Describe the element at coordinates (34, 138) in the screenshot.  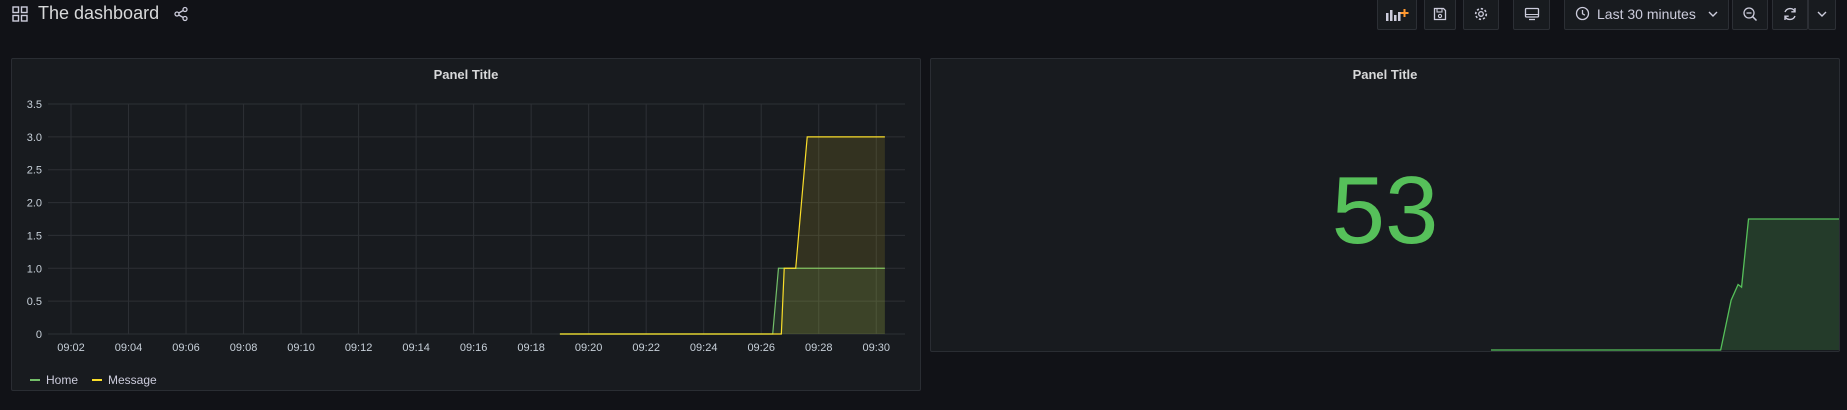
I see `y-tick-label: 3.0` at that location.